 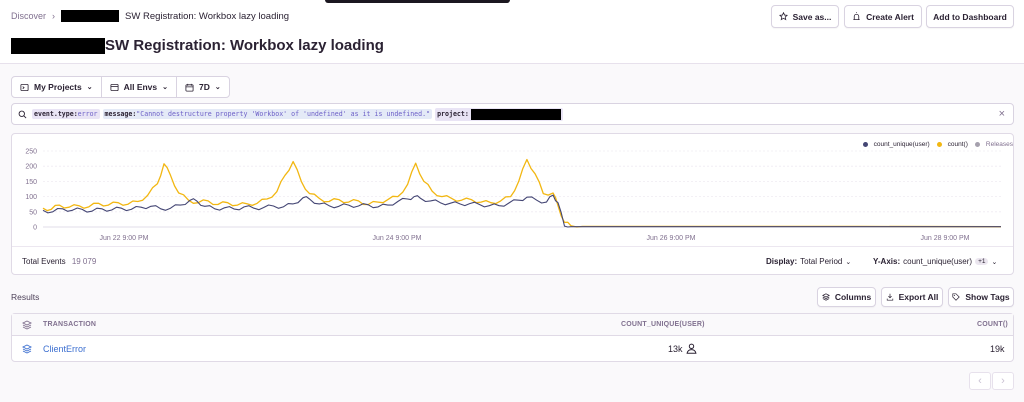 I want to click on x-tick-label: Jun 28 9:00 PM, so click(x=944, y=238).